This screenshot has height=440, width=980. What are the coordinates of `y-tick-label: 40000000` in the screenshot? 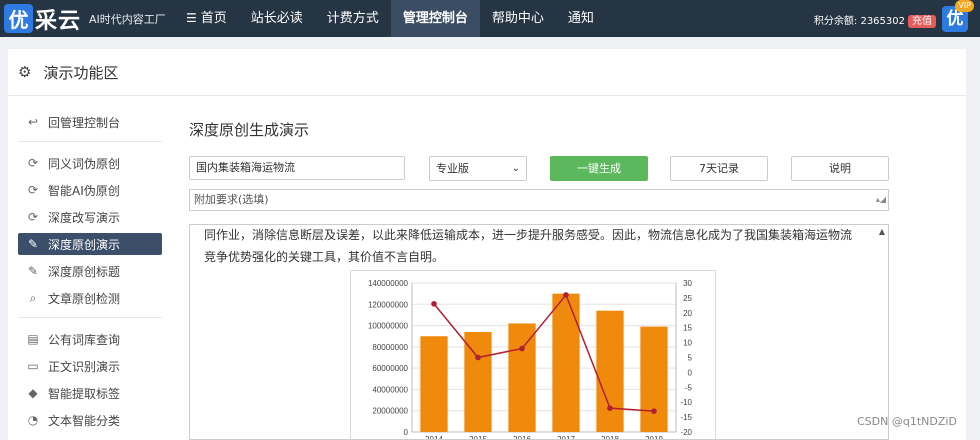 It's located at (390, 389).